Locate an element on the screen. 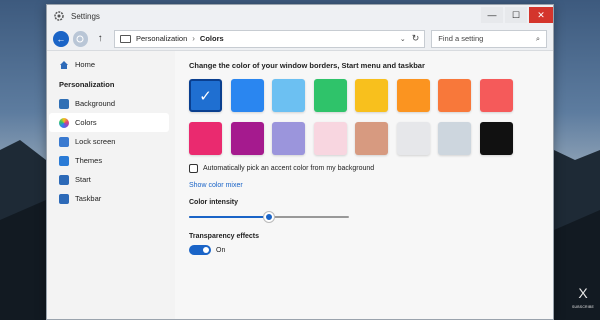 This screenshot has width=600, height=320. window-controls: — ☐ ✕ is located at coordinates (517, 16).